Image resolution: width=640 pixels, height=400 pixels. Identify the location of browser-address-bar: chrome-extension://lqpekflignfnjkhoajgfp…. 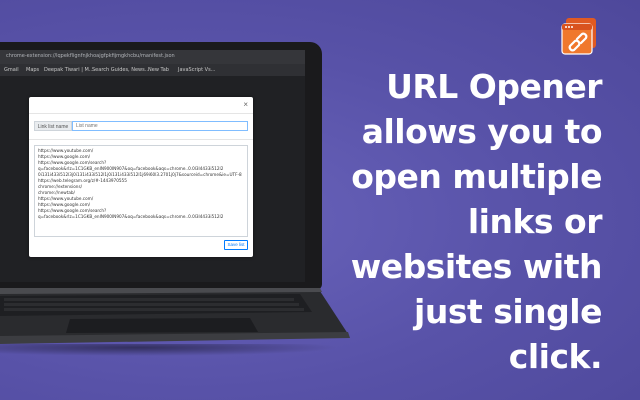
(152, 57).